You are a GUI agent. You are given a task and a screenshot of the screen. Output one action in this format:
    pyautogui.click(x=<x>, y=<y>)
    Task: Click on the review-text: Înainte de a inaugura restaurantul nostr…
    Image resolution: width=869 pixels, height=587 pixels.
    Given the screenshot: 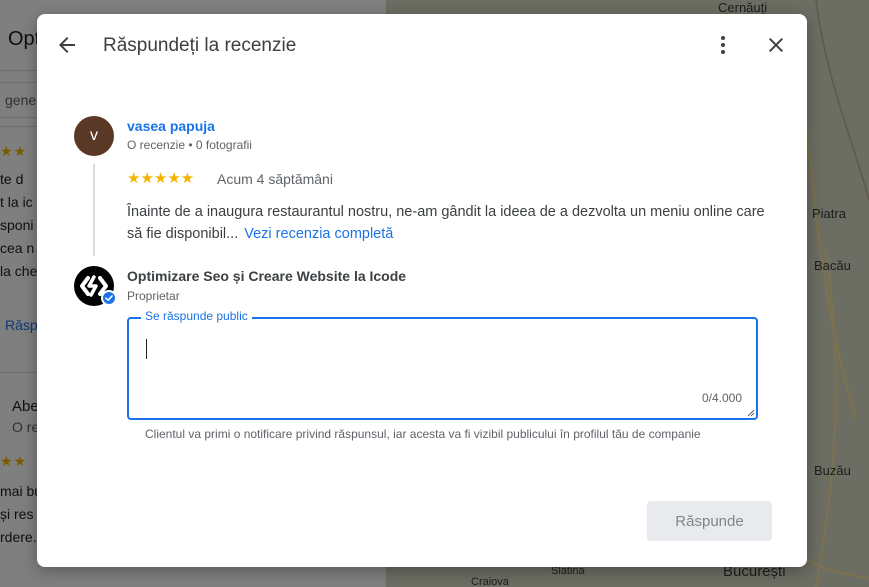 What is the action you would take?
    pyautogui.click(x=447, y=223)
    